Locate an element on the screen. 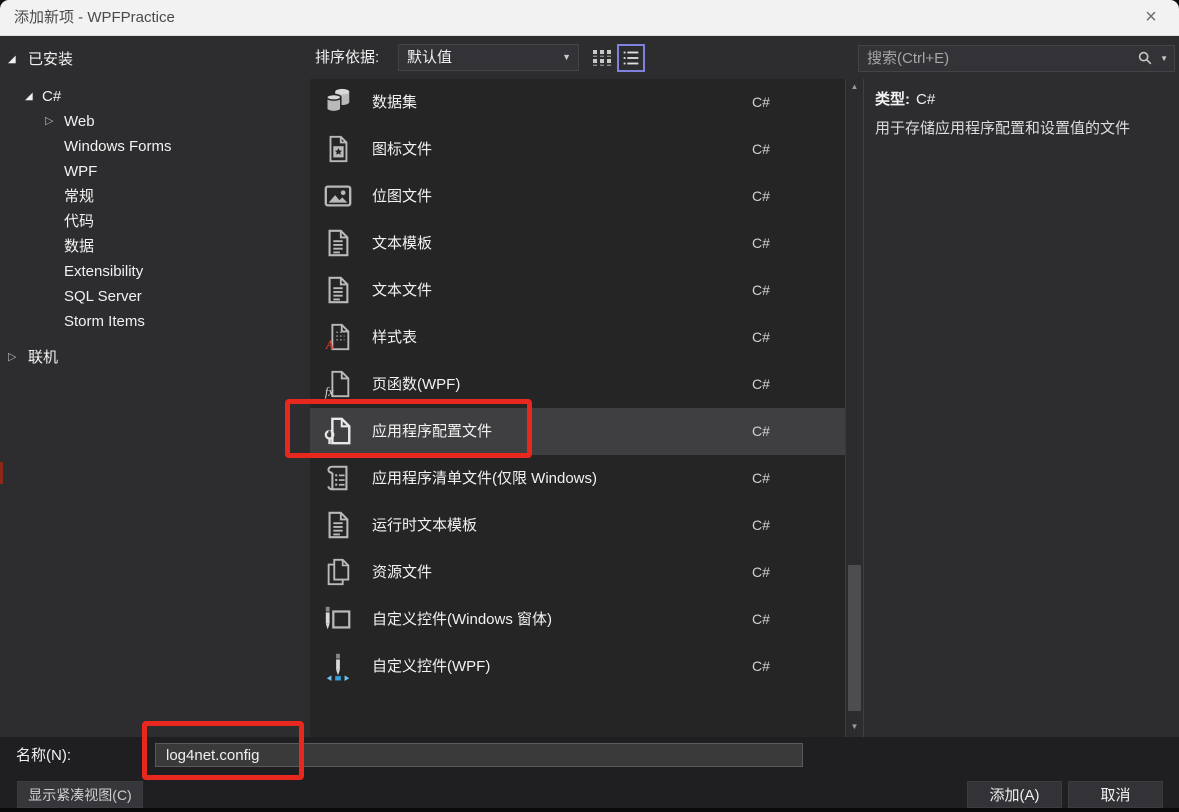  panel-divider is located at coordinates (863, 408).